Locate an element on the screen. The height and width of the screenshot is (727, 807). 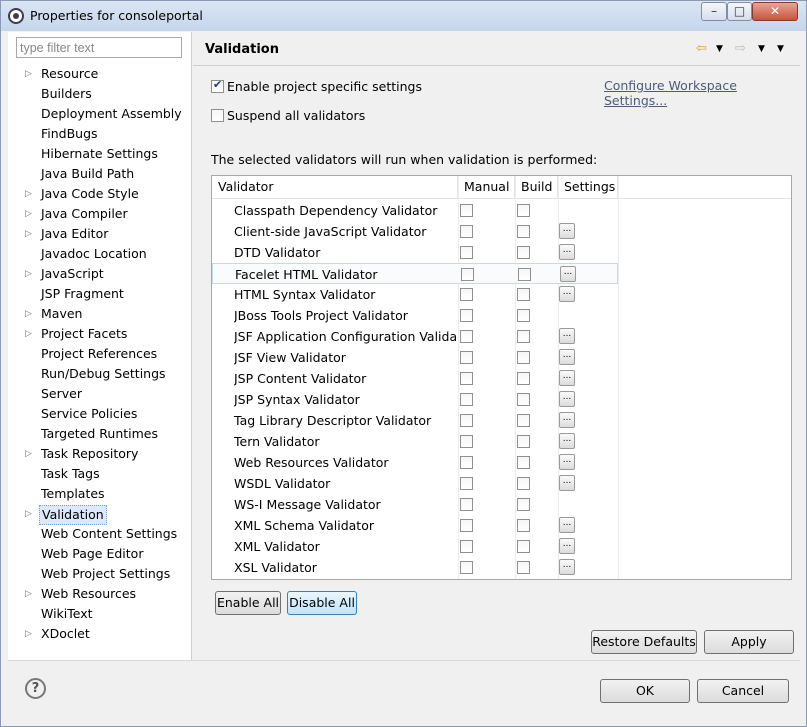
tree-item: Targeted Runtimes is located at coordinates (100, 434).